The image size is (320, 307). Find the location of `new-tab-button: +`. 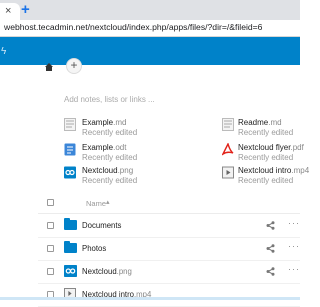

new-tab-button: + is located at coordinates (25, 9).